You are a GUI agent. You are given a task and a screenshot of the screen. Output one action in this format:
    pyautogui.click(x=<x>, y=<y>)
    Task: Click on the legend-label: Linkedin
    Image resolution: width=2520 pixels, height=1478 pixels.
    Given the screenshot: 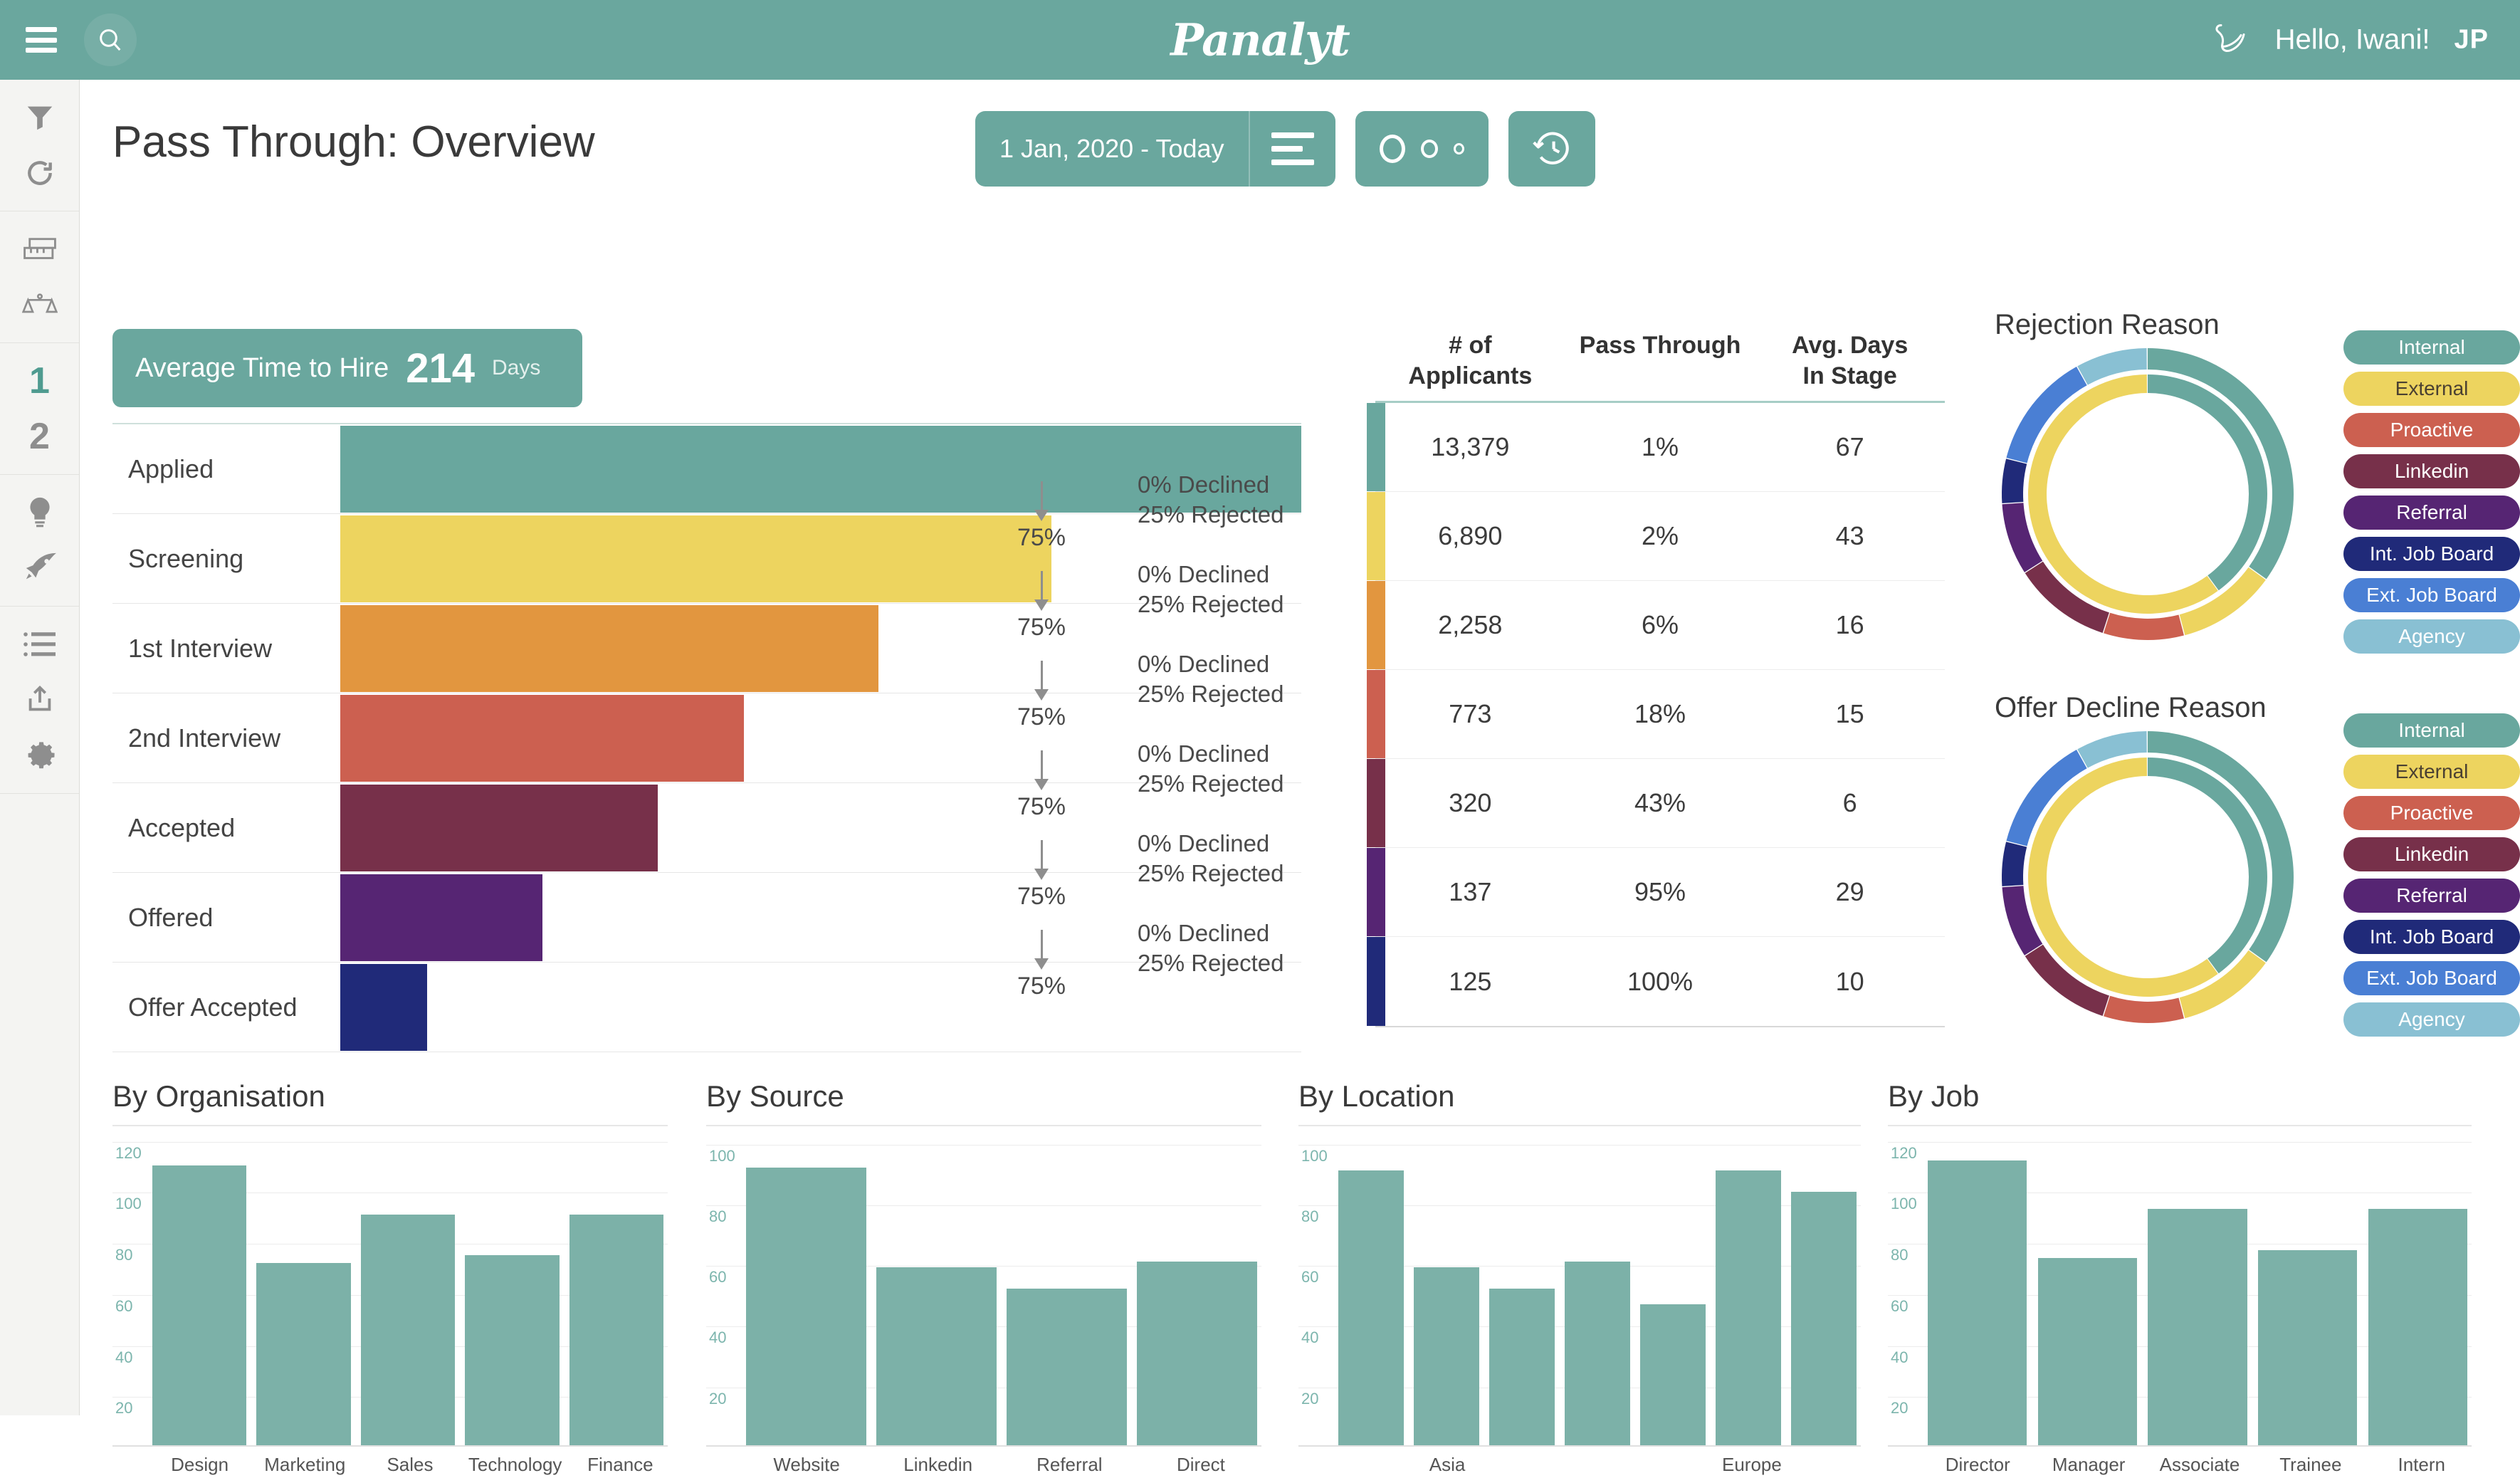 What is the action you would take?
    pyautogui.click(x=2431, y=854)
    